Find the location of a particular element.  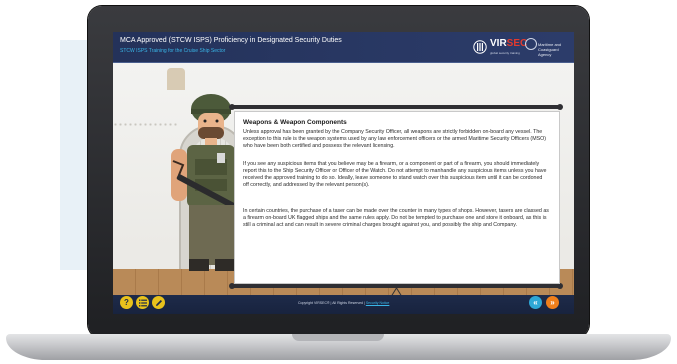

security-notice-link: Security Notice is located at coordinates (378, 303).